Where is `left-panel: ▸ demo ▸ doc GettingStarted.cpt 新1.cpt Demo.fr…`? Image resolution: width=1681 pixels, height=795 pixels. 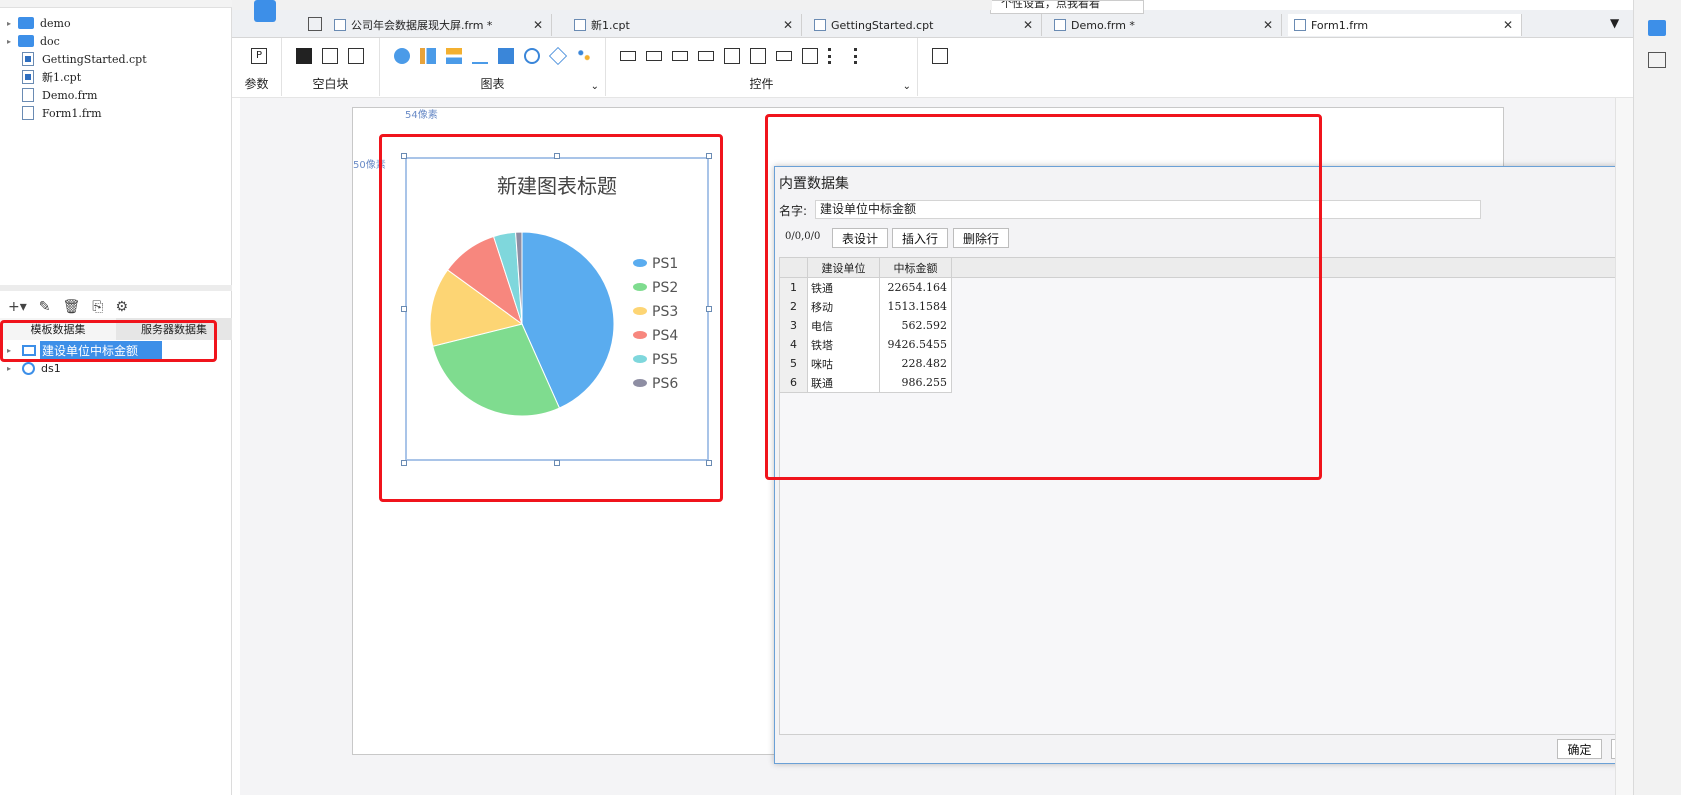
left-panel: ▸ demo ▸ doc GettingStarted.cpt 新1.cpt Demo.fr… is located at coordinates (116, 397).